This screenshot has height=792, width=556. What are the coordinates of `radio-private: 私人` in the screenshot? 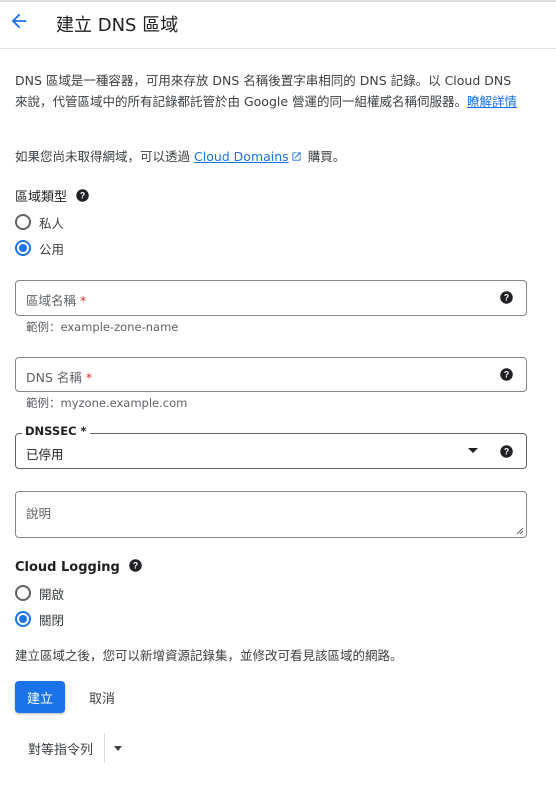 It's located at (39, 222).